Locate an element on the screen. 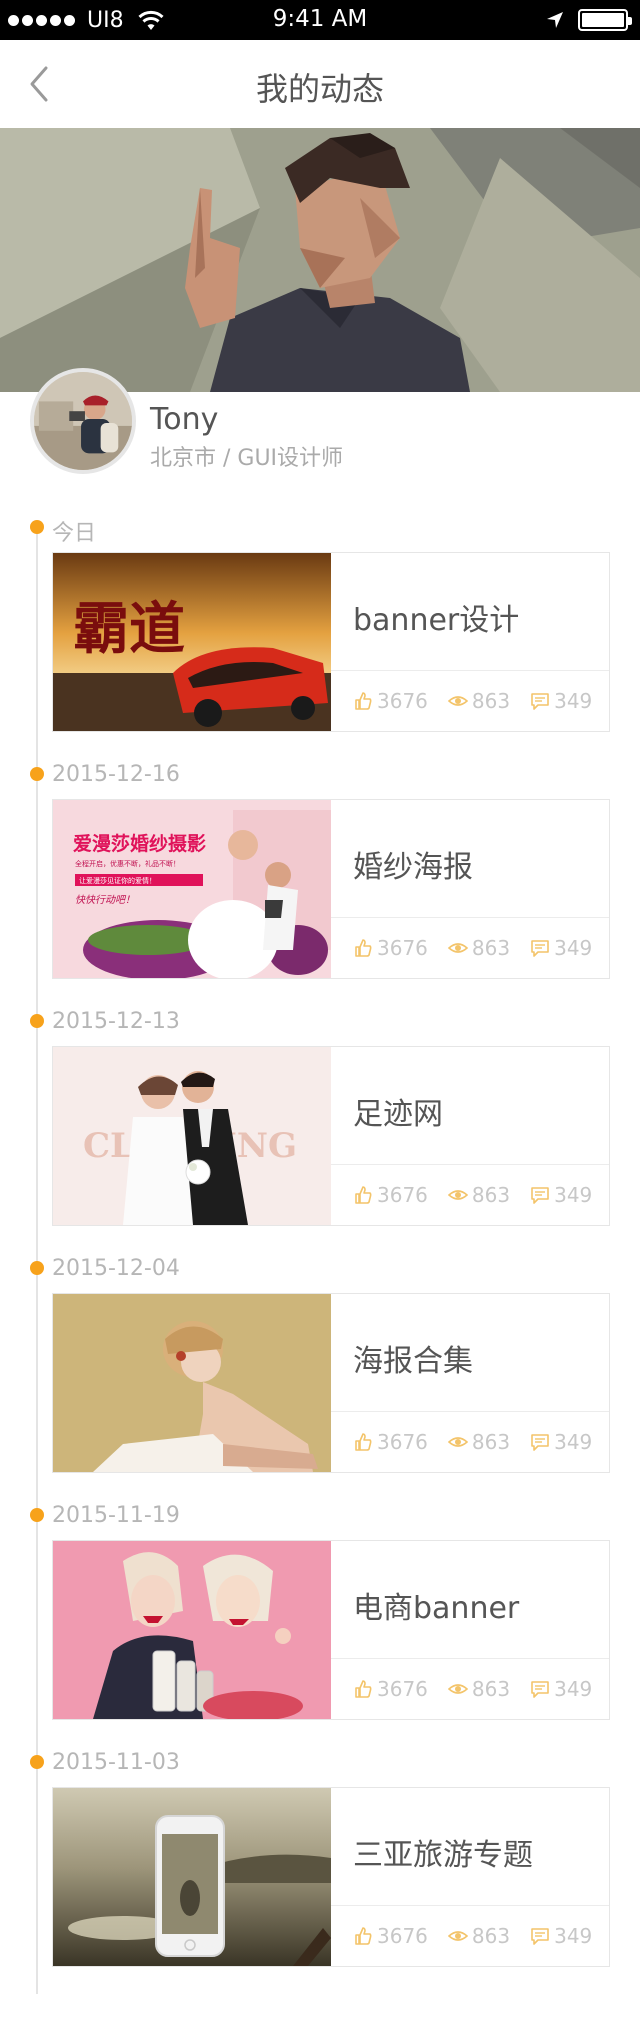  post-card: 电商banner 3676 863 349 is located at coordinates (331, 1630).